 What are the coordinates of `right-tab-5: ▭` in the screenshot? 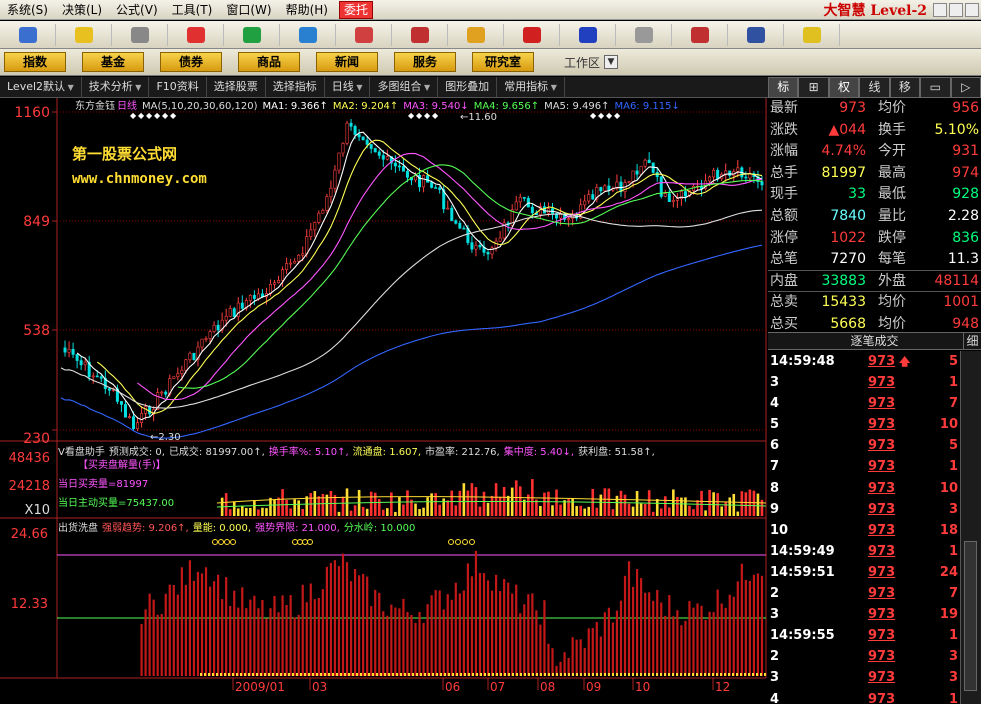 It's located at (935, 87).